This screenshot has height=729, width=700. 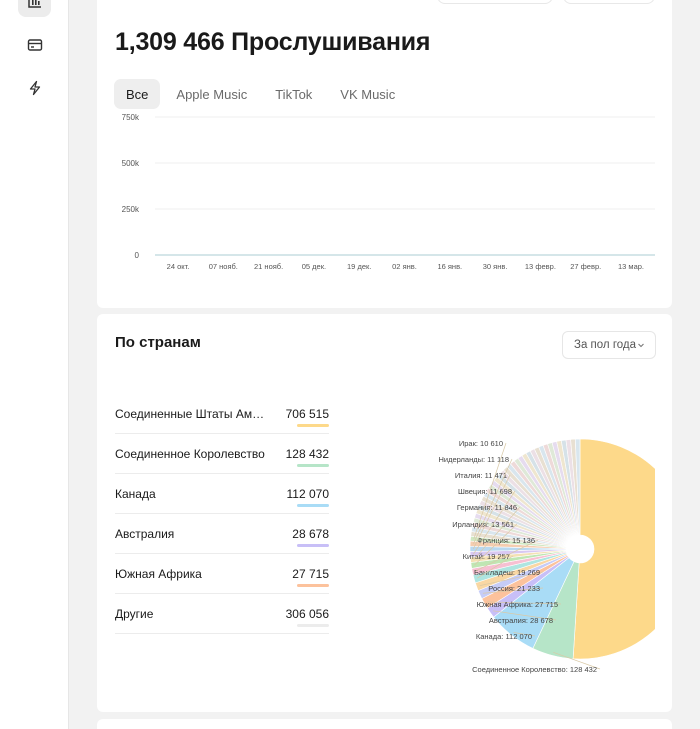 What do you see at coordinates (534, 669) in the screenshot?
I see `pie-label: Соединенное Королевство: 128 432` at bounding box center [534, 669].